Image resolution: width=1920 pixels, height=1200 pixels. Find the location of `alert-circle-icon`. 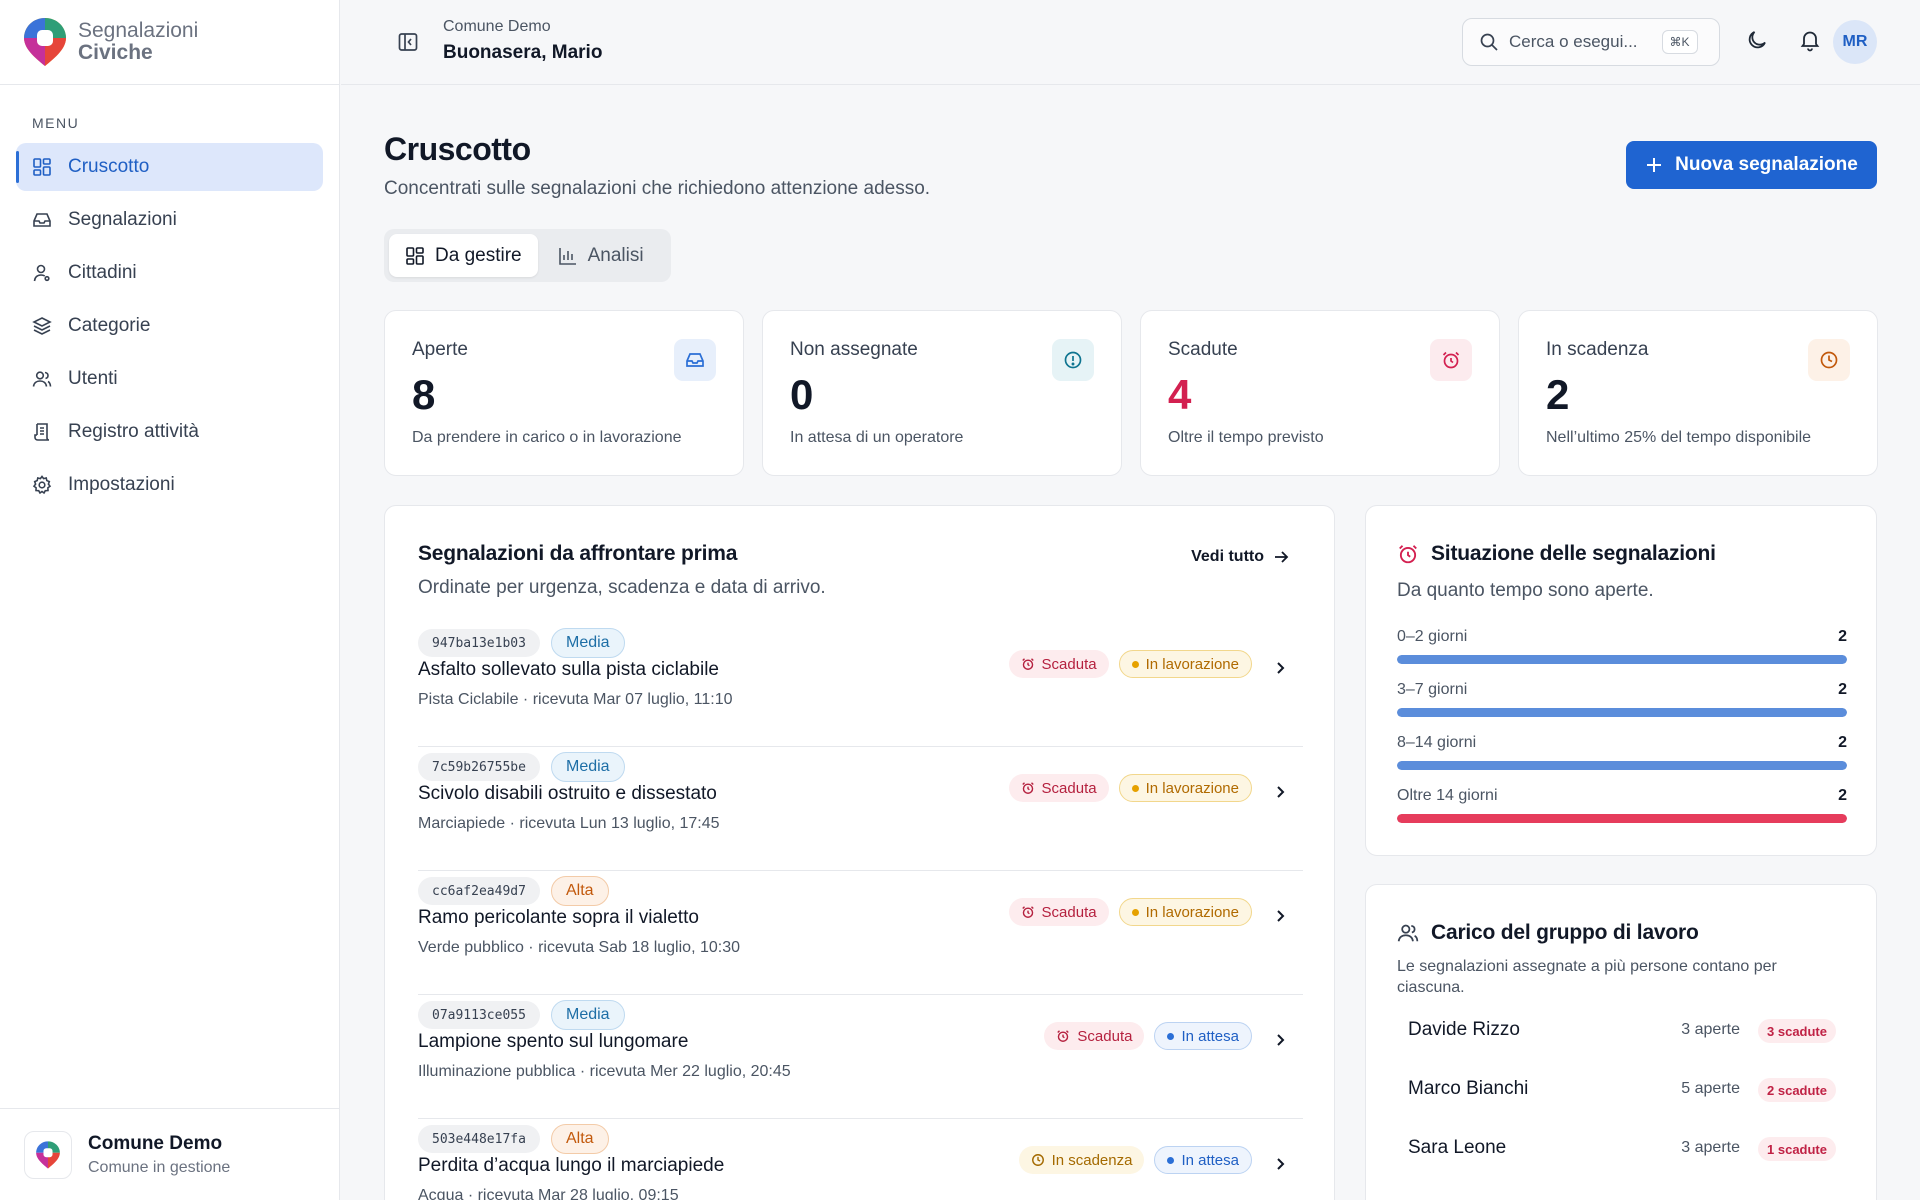

alert-circle-icon is located at coordinates (1073, 360).